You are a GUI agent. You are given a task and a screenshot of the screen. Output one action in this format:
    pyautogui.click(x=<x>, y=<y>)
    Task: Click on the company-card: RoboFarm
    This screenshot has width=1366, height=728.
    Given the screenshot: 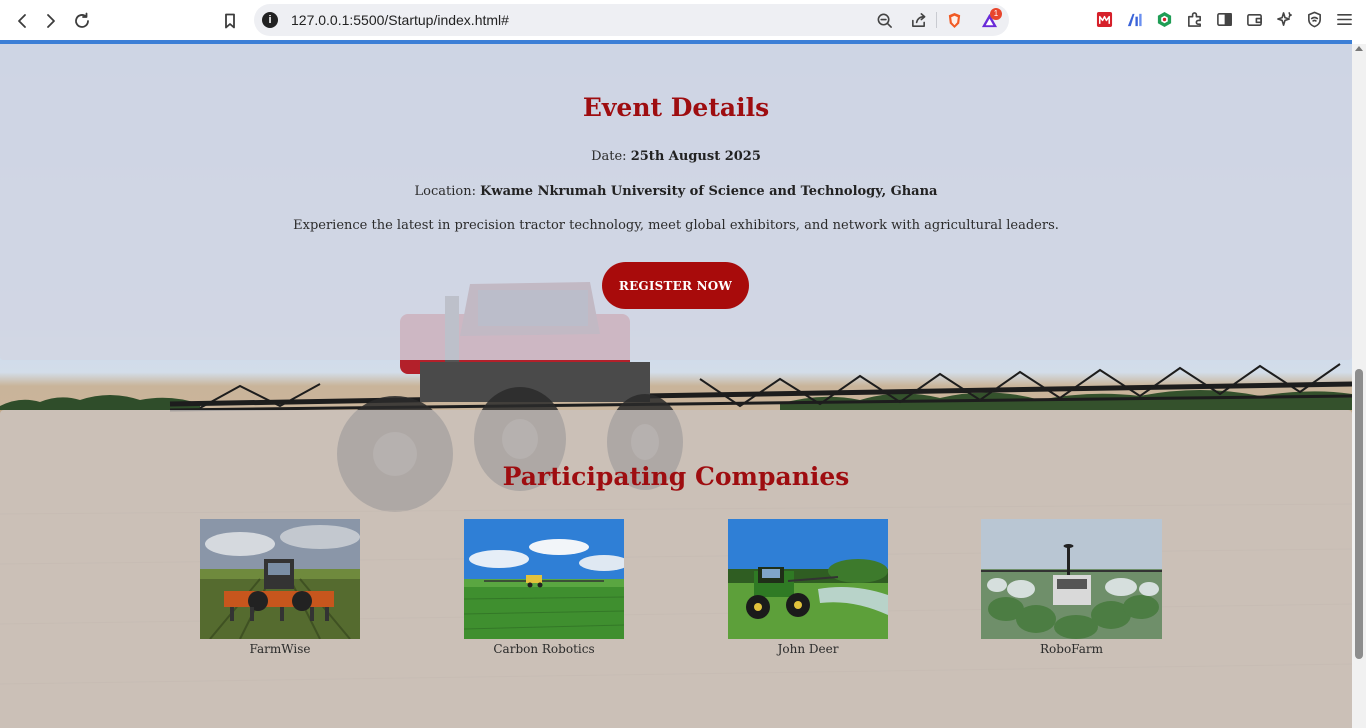 What is the action you would take?
    pyautogui.click(x=1071, y=587)
    